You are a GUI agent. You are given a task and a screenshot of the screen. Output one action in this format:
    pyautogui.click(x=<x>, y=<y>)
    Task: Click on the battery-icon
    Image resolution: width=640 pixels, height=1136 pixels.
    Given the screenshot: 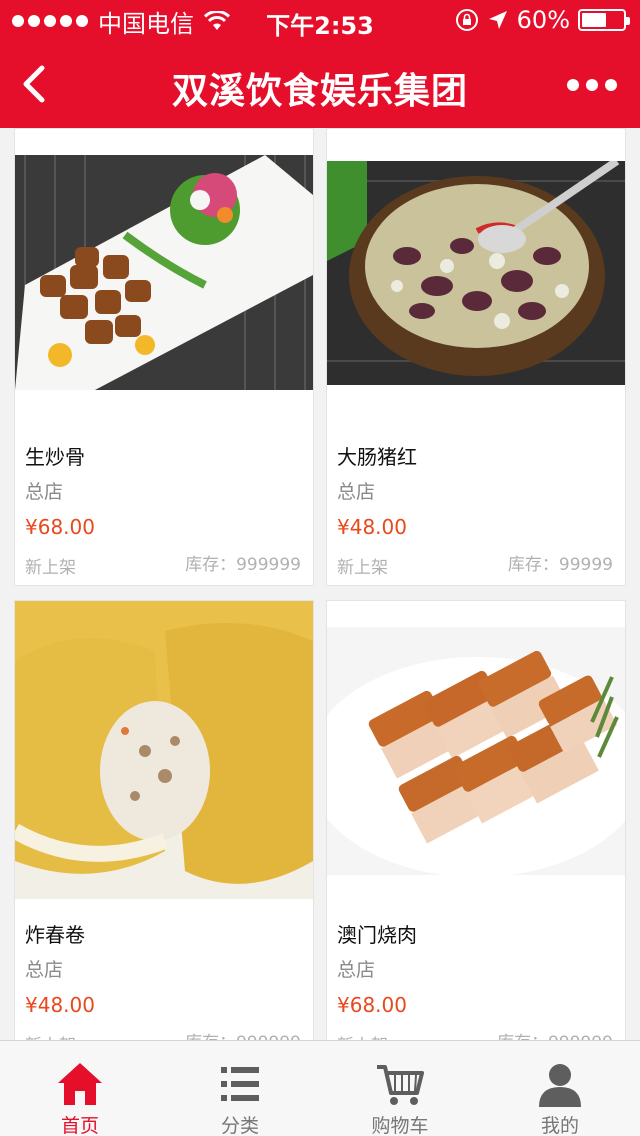 What is the action you would take?
    pyautogui.click(x=604, y=20)
    